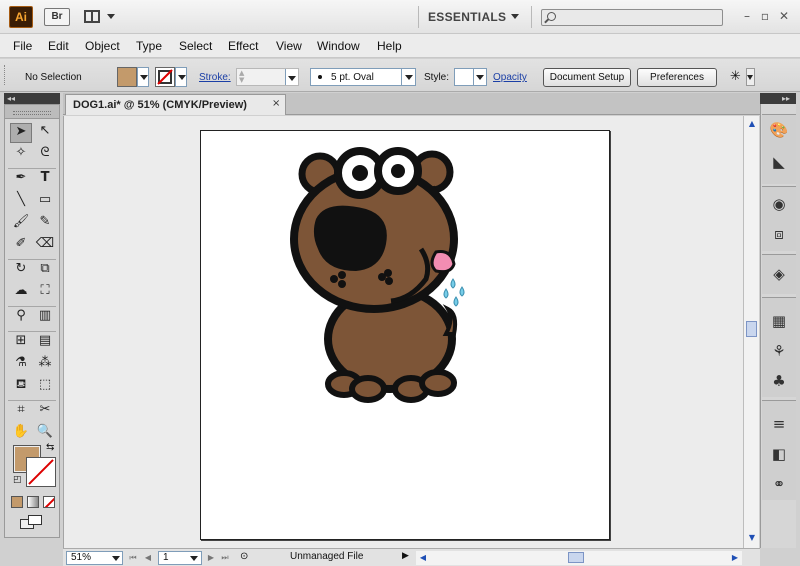  I want to click on swatches-panel-icon: ▦, so click(779, 322).